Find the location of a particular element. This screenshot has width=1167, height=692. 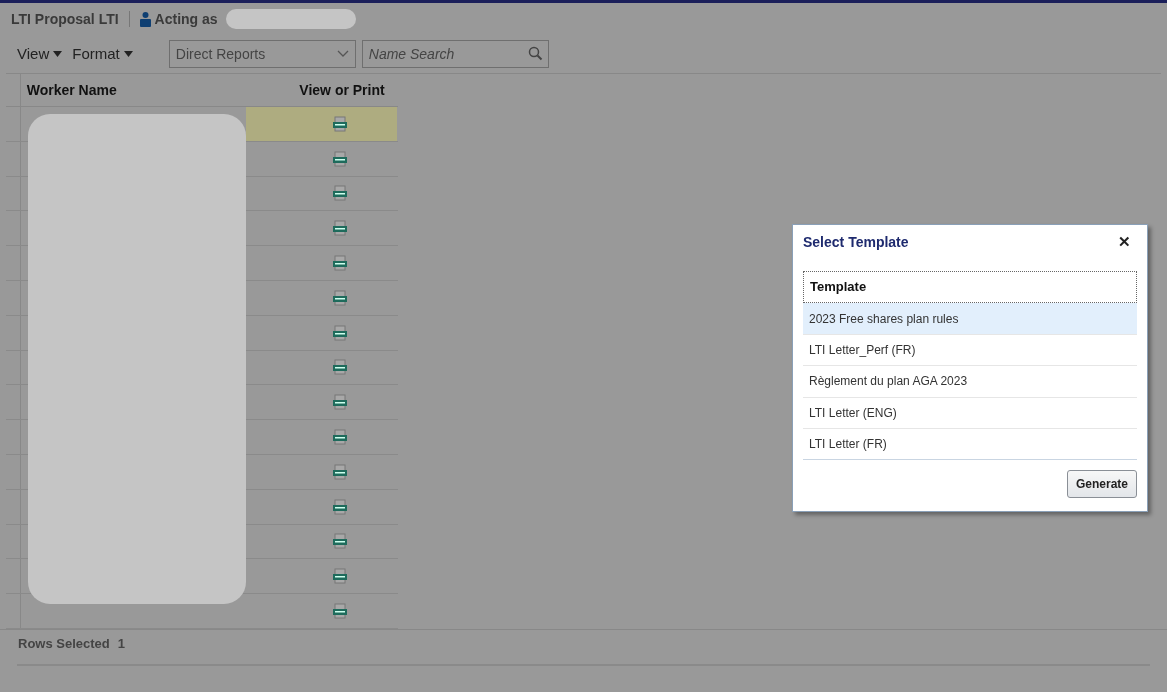

column-header: Template is located at coordinates (838, 287).